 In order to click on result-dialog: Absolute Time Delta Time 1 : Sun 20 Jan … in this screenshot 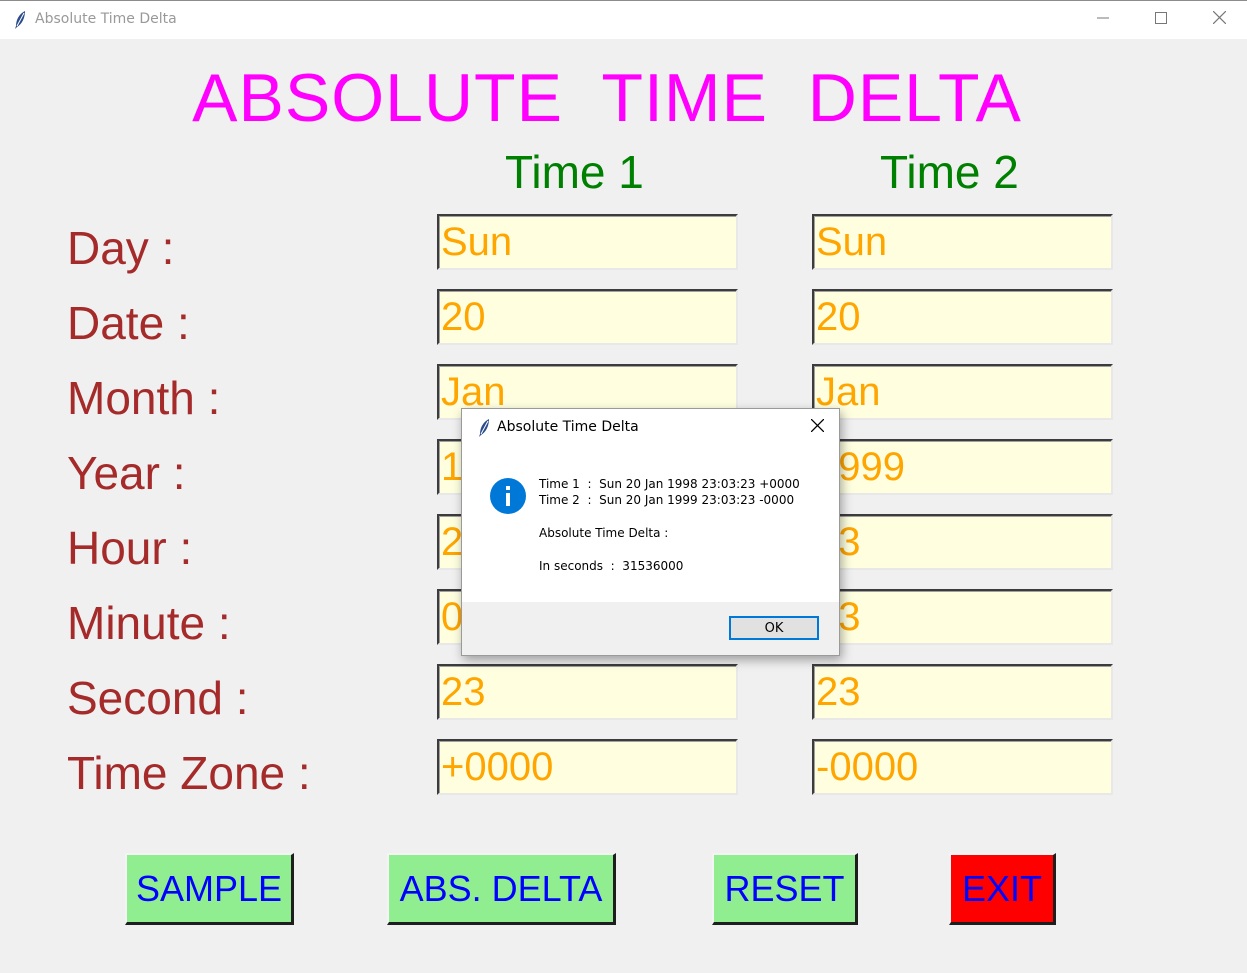, I will do `click(650, 532)`.